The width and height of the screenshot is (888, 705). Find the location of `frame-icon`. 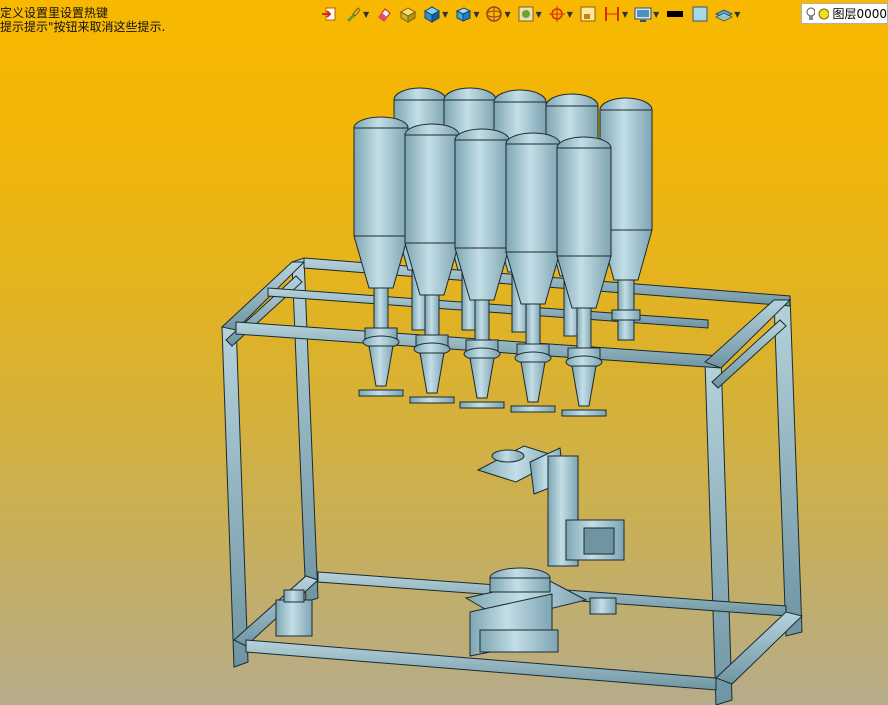

frame-icon is located at coordinates (588, 14).